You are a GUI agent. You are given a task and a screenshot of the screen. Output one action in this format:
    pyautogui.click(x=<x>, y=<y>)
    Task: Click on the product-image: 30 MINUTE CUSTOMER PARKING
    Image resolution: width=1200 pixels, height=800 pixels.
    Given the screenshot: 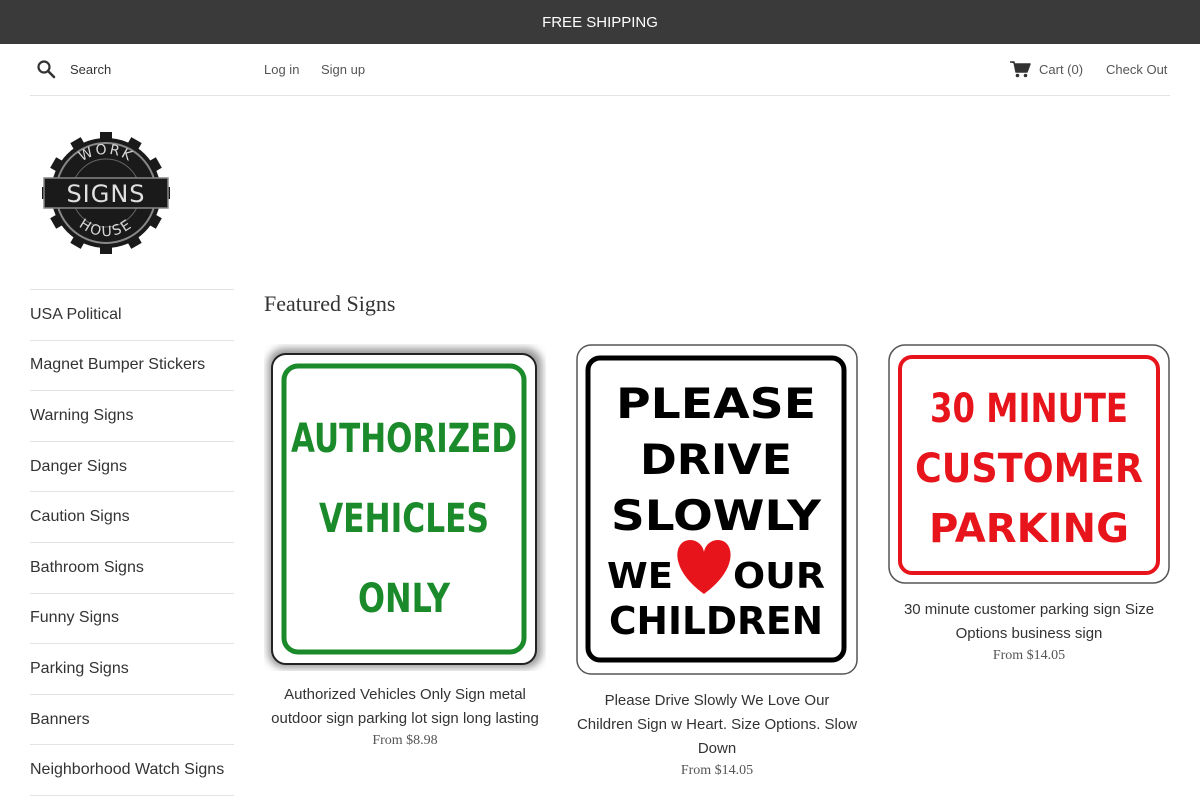 What is the action you would take?
    pyautogui.click(x=1029, y=464)
    